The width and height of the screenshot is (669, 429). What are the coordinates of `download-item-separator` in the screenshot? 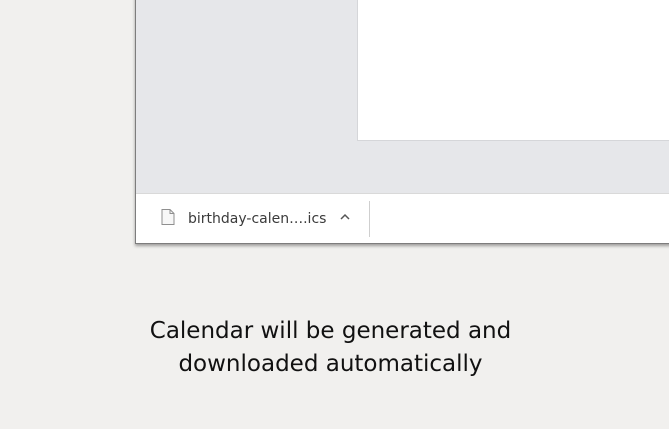 It's located at (369, 219).